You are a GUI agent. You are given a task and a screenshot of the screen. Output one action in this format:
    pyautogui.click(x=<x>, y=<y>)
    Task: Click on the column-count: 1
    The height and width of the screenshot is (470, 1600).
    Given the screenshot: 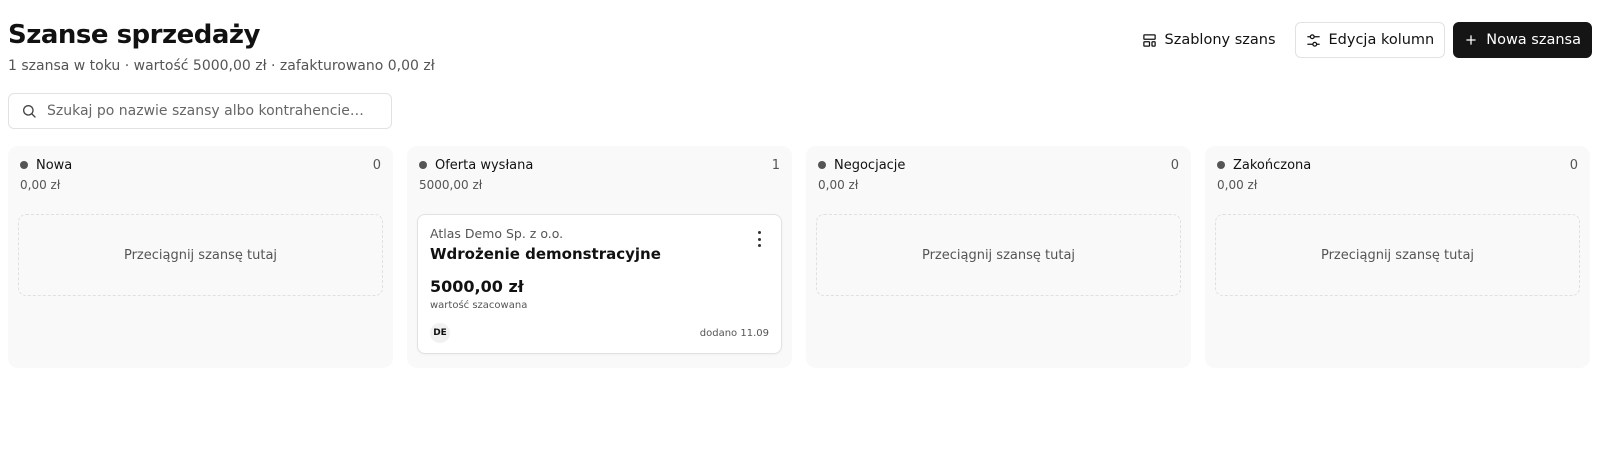 What is the action you would take?
    pyautogui.click(x=775, y=165)
    